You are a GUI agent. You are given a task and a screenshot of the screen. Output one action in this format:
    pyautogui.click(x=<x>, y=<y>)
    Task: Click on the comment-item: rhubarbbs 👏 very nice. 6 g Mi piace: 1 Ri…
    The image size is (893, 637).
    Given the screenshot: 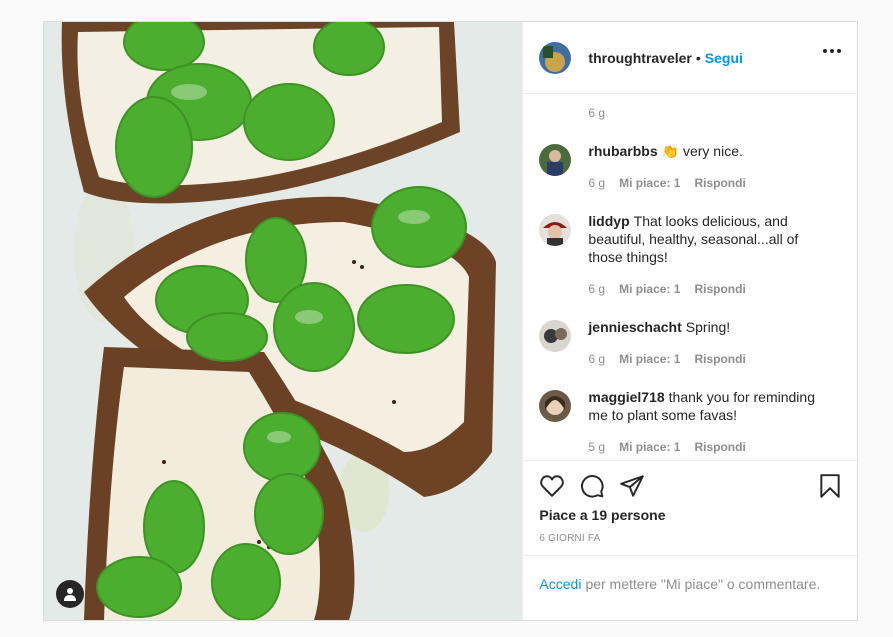 What is the action you would take?
    pyautogui.click(x=689, y=166)
    